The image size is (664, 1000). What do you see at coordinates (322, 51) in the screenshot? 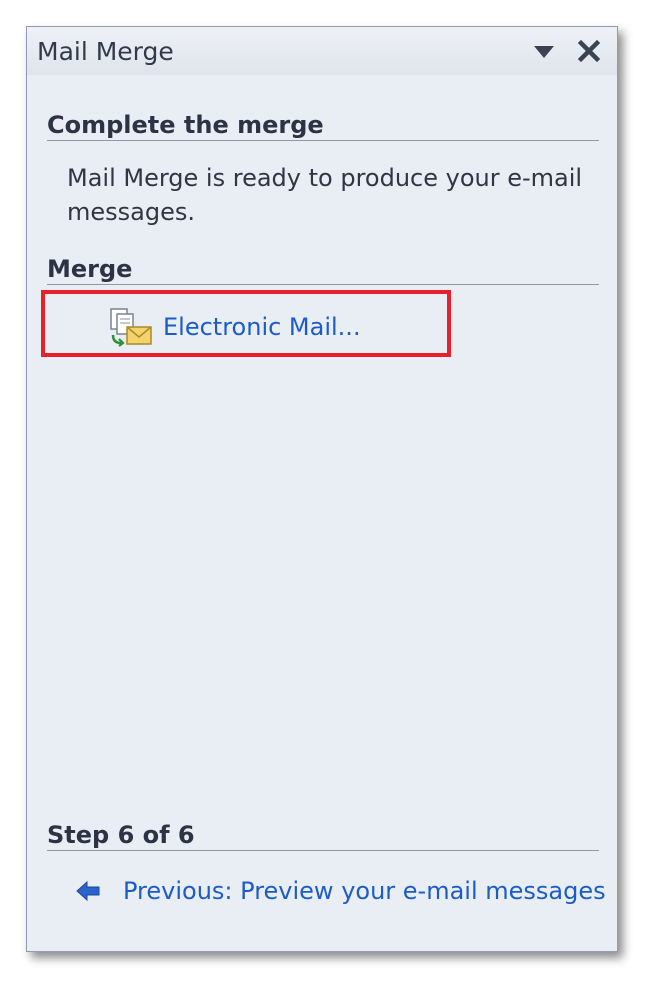
I see `task-pane-titlebar: Mail Merge` at bounding box center [322, 51].